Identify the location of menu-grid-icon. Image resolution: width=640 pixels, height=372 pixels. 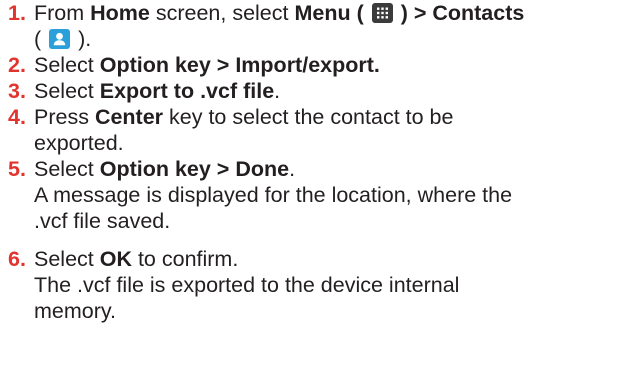
(382, 13).